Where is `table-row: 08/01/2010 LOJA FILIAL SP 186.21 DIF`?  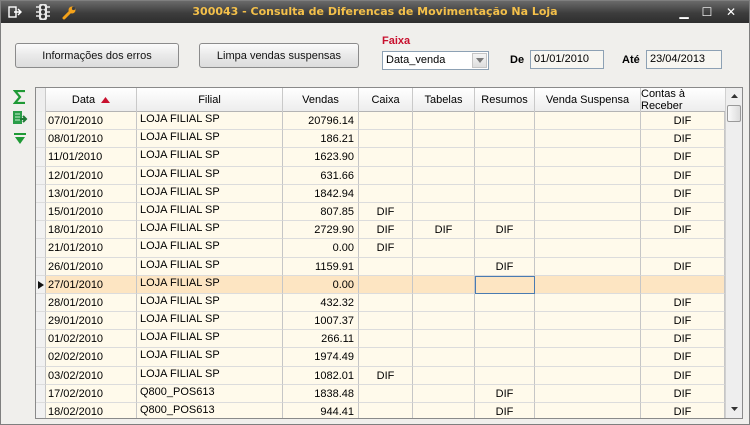
table-row: 08/01/2010 LOJA FILIAL SP 186.21 DIF is located at coordinates (381, 139).